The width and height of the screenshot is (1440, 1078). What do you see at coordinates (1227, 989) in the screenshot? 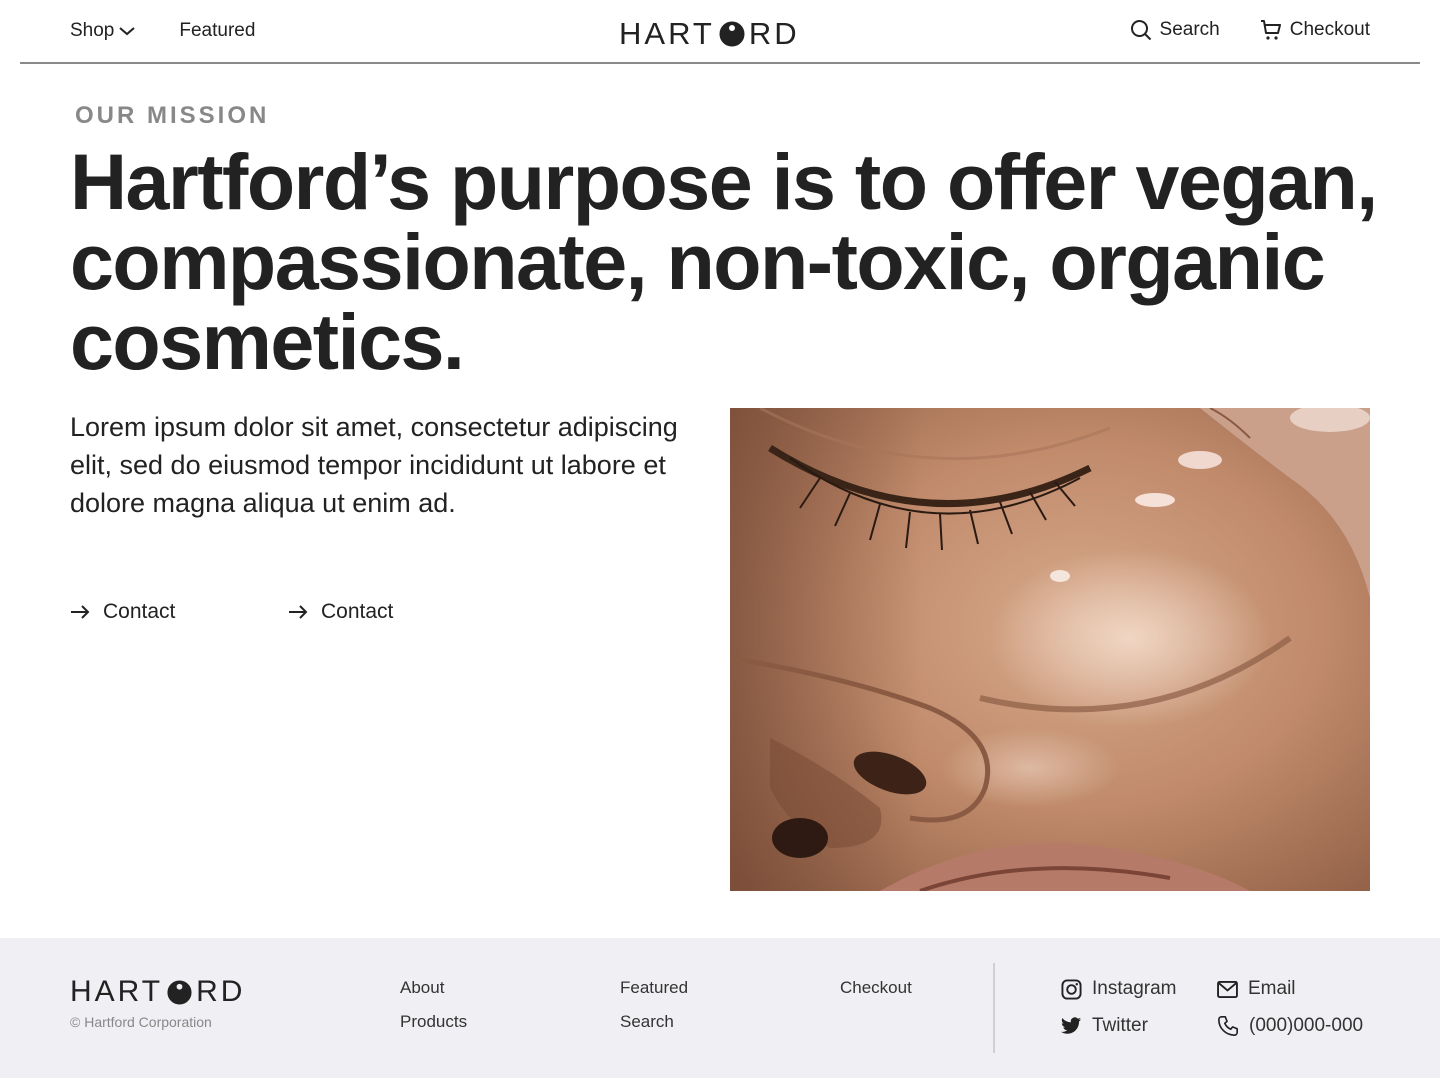
I see `mail-icon` at bounding box center [1227, 989].